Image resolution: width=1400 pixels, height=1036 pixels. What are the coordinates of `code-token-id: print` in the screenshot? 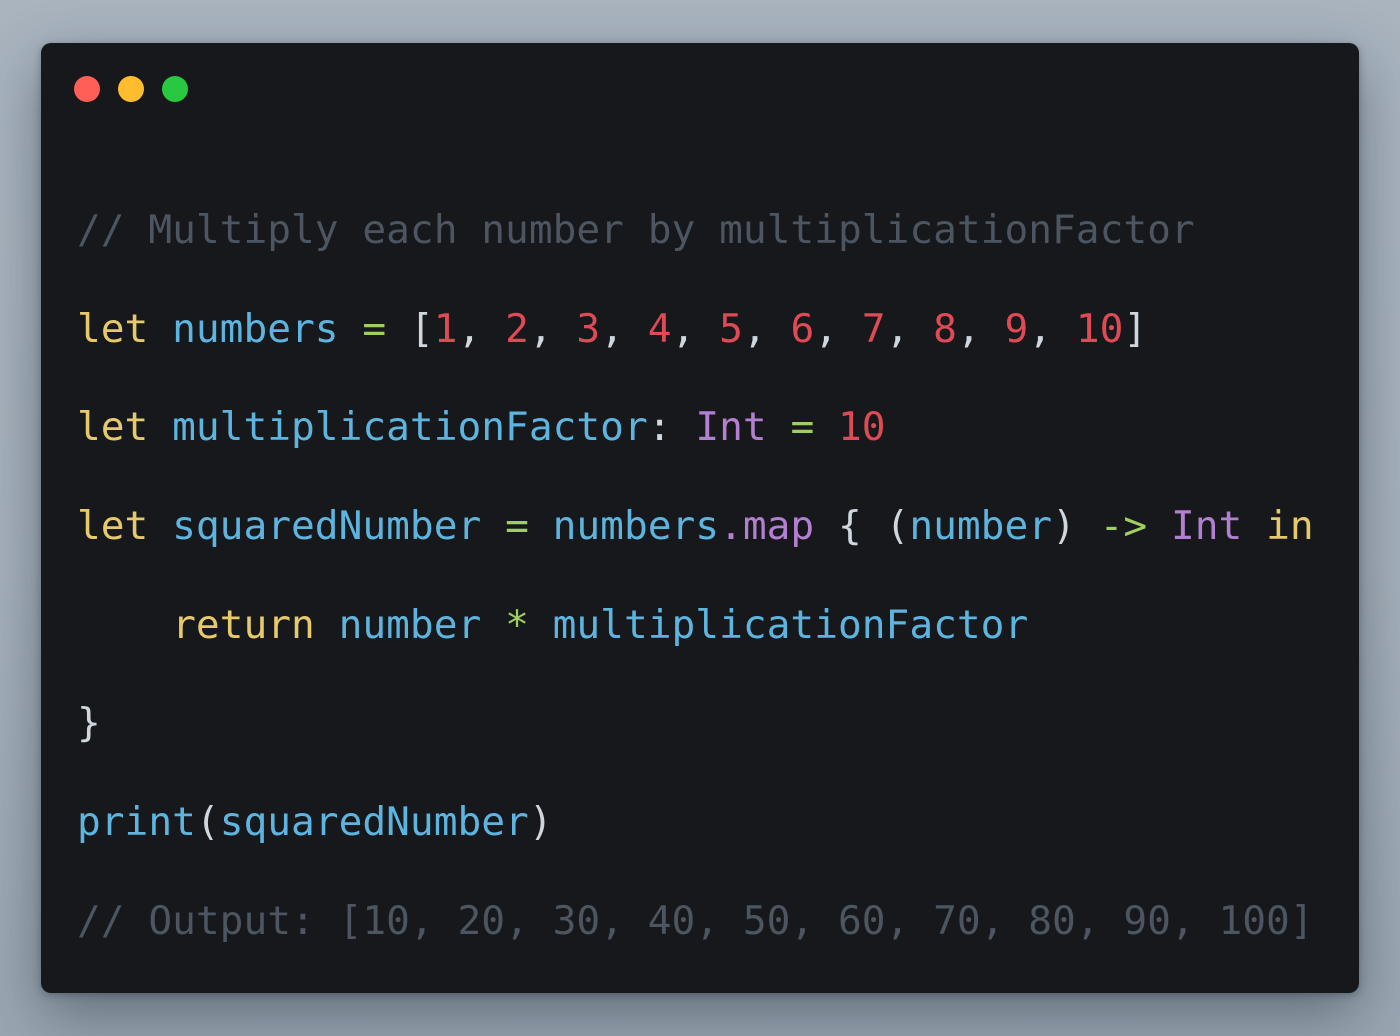 It's located at (136, 822).